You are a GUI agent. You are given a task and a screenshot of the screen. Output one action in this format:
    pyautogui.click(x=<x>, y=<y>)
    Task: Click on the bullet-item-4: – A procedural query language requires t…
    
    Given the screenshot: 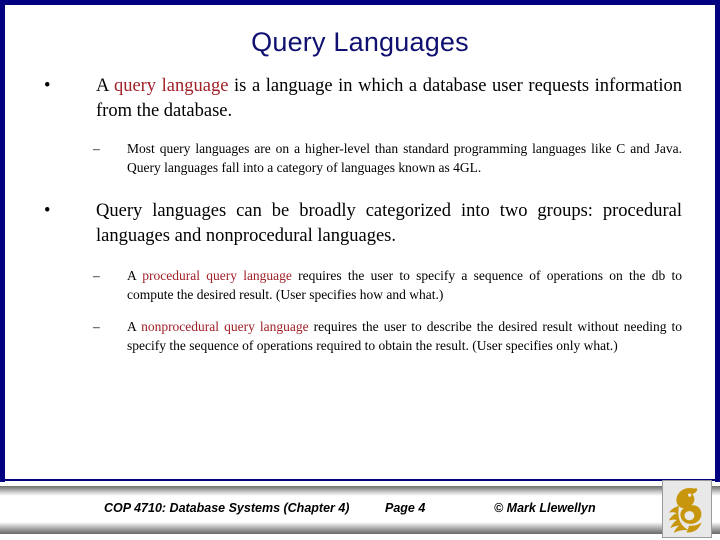 What is the action you would take?
    pyautogui.click(x=360, y=285)
    